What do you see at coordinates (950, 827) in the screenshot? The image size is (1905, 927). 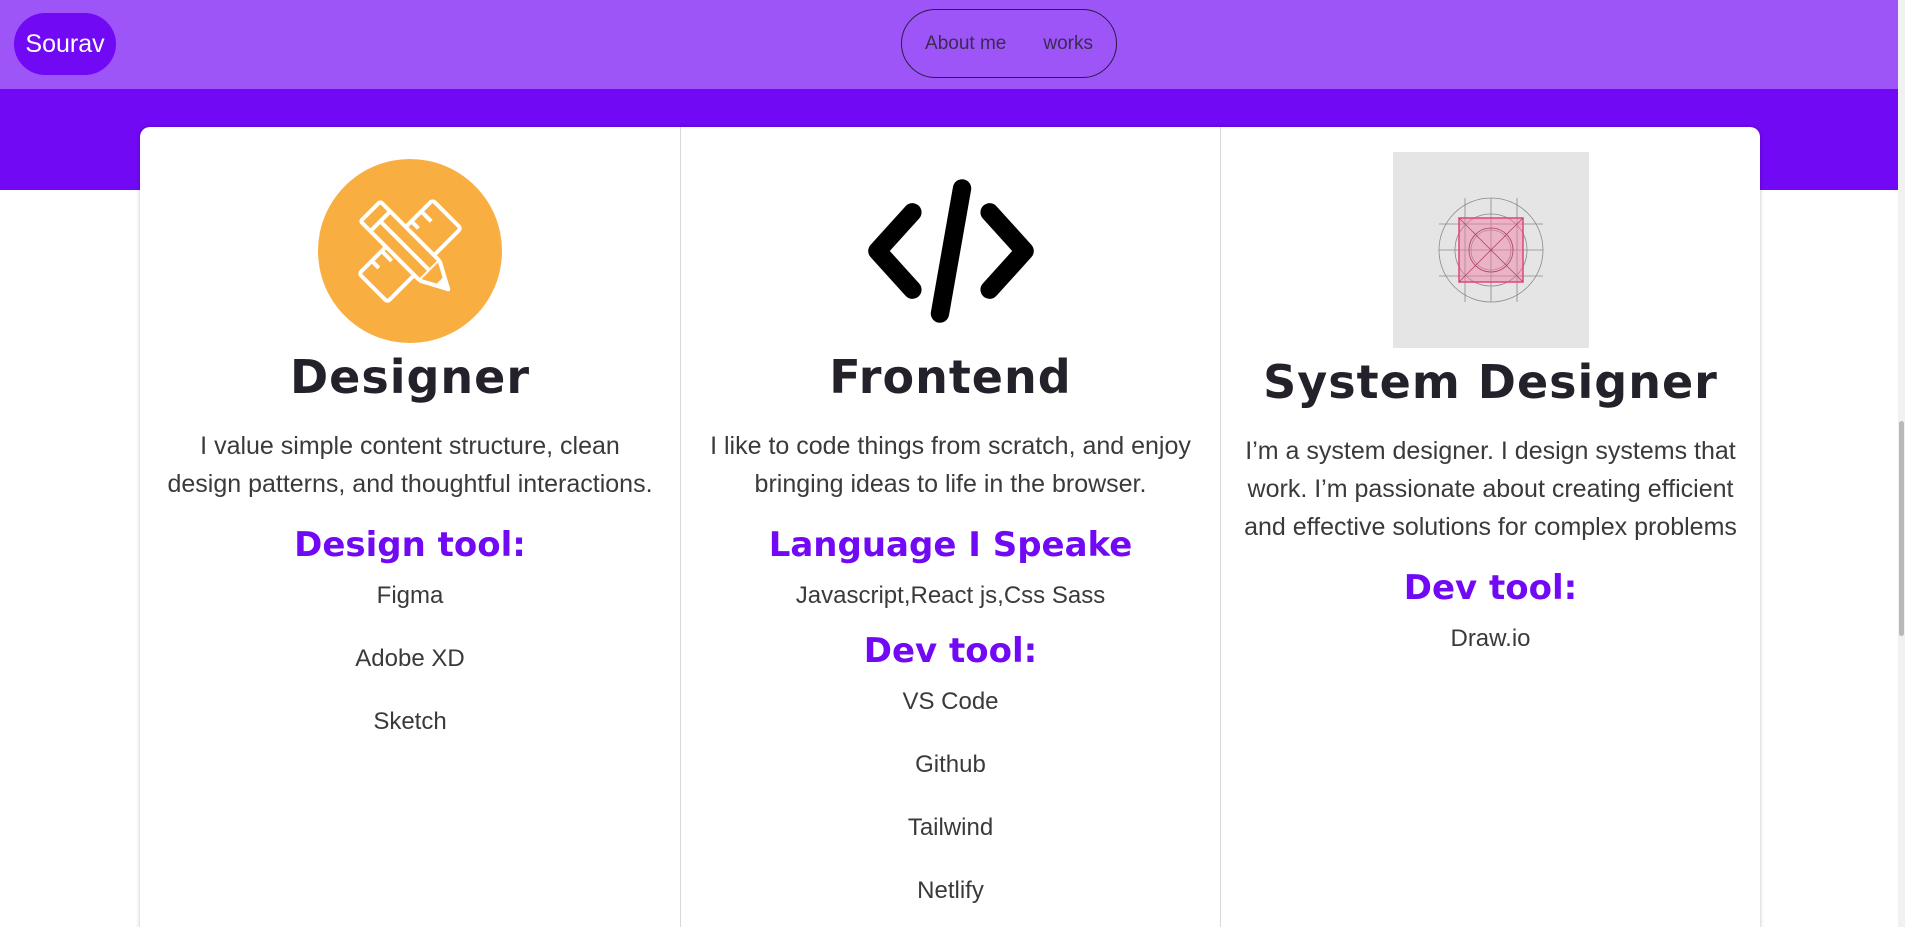 I see `list-item: Tailwind` at bounding box center [950, 827].